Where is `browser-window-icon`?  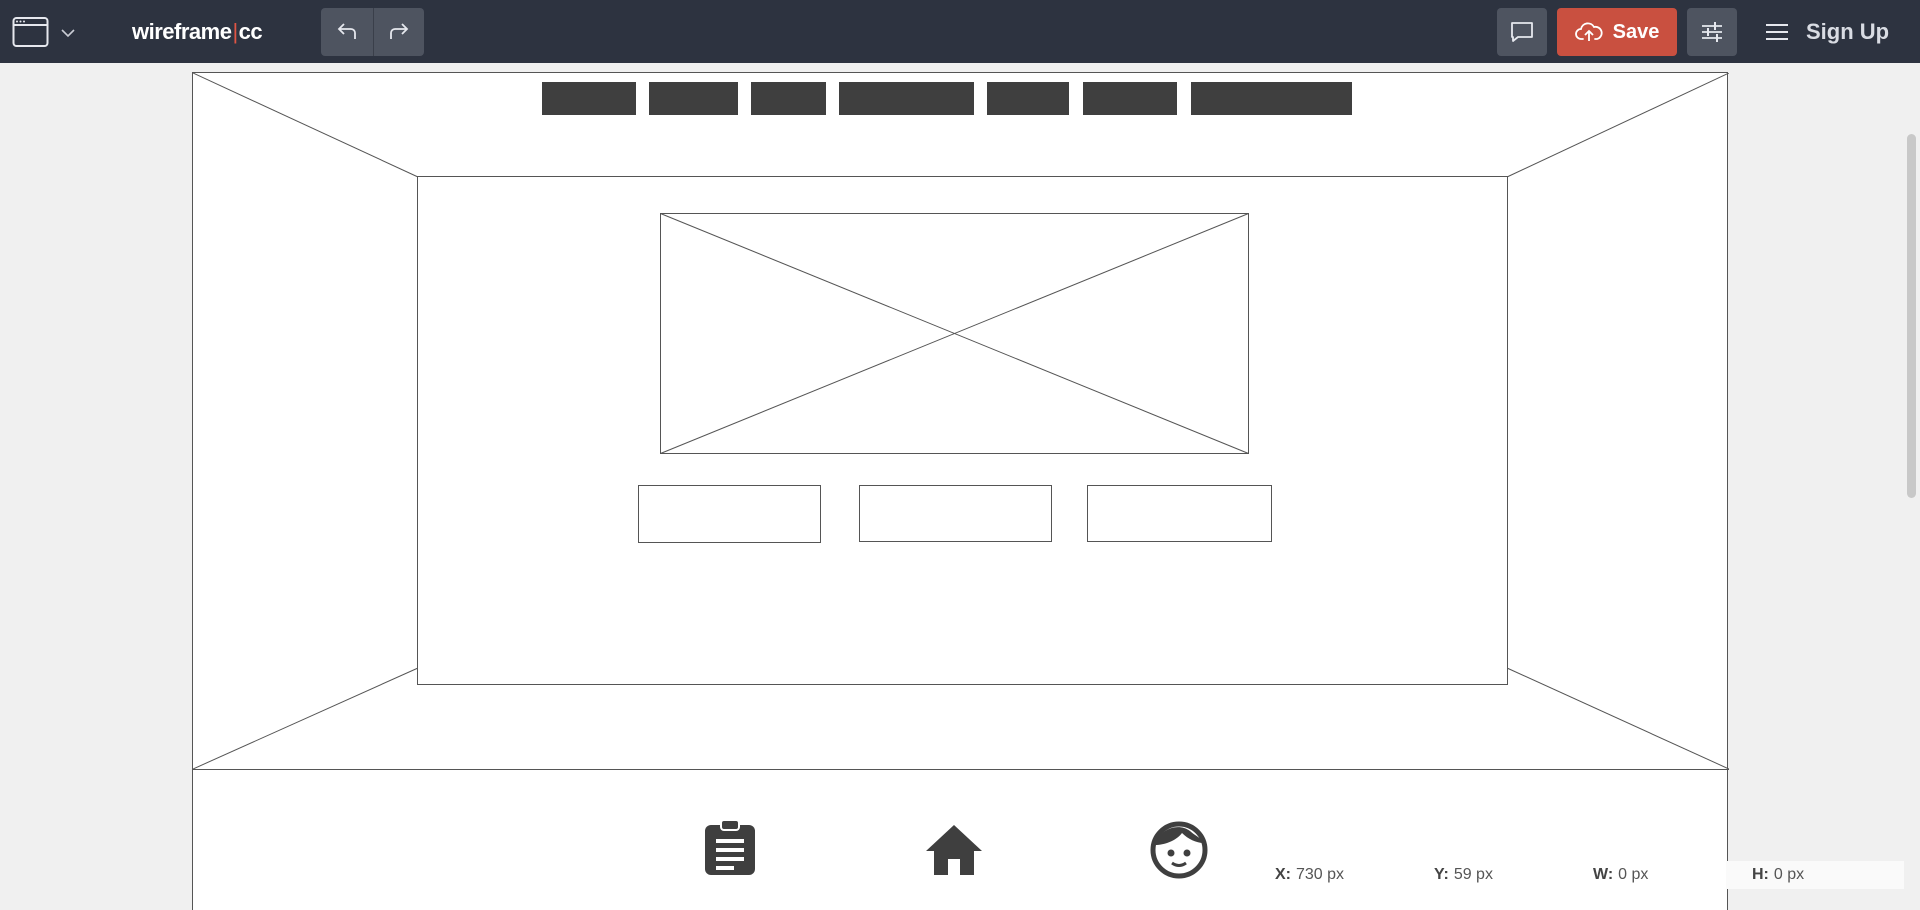 browser-window-icon is located at coordinates (30, 32).